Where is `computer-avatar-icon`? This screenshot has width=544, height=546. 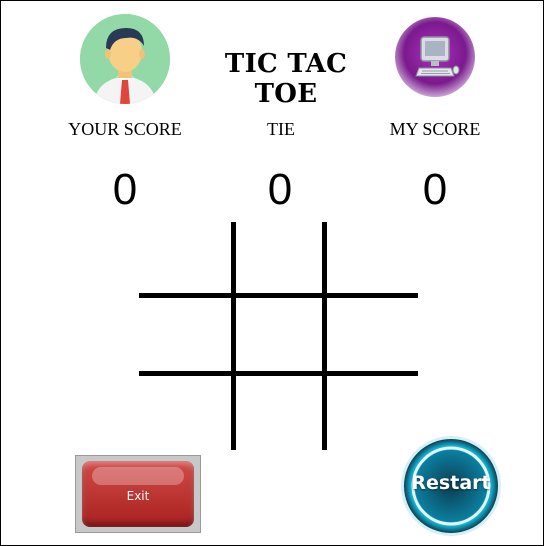 computer-avatar-icon is located at coordinates (435, 57).